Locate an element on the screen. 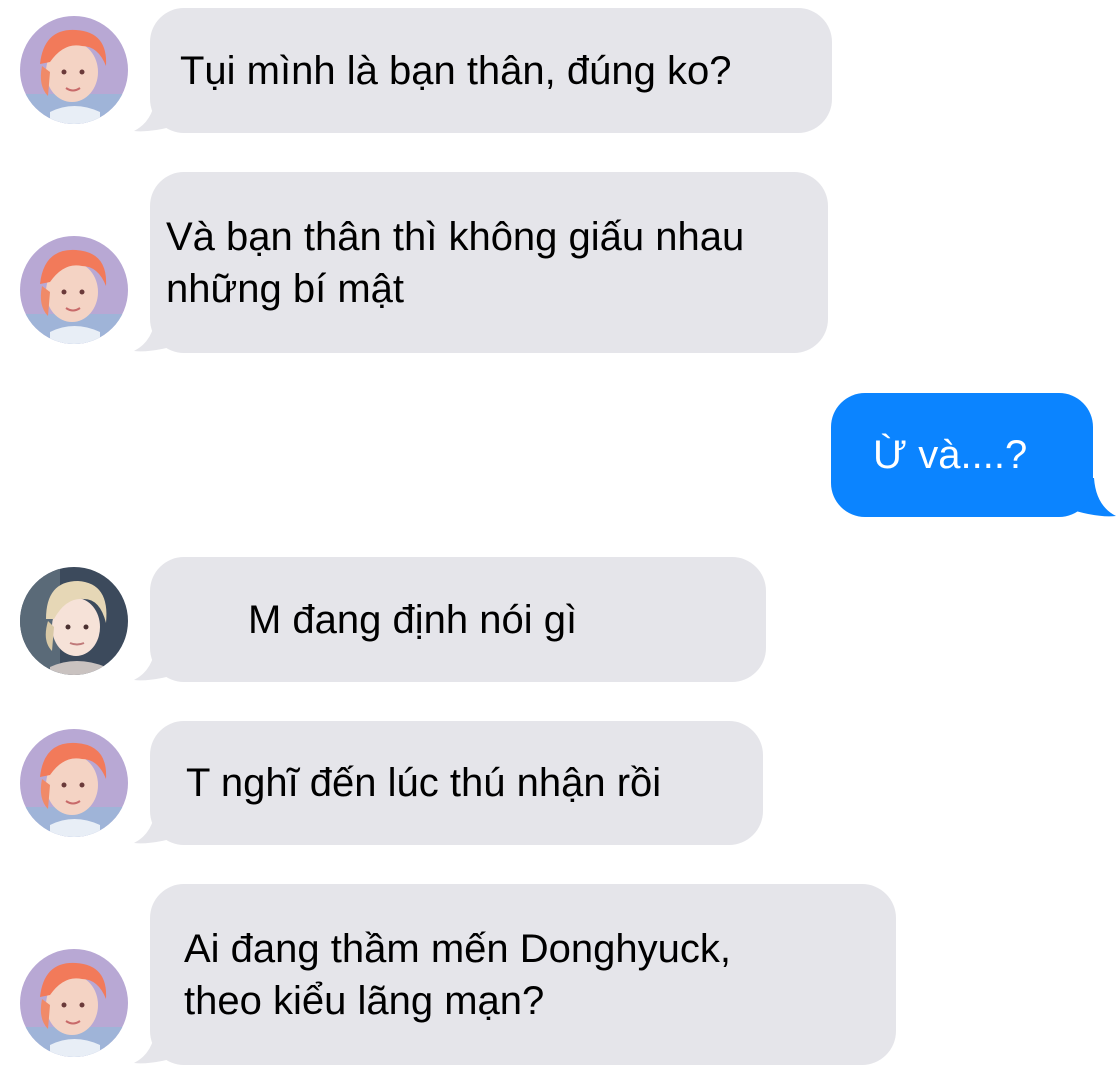 The width and height of the screenshot is (1116, 1080). message-text: T nghĩ đến lúc thú nhận rồi is located at coordinates (424, 783).